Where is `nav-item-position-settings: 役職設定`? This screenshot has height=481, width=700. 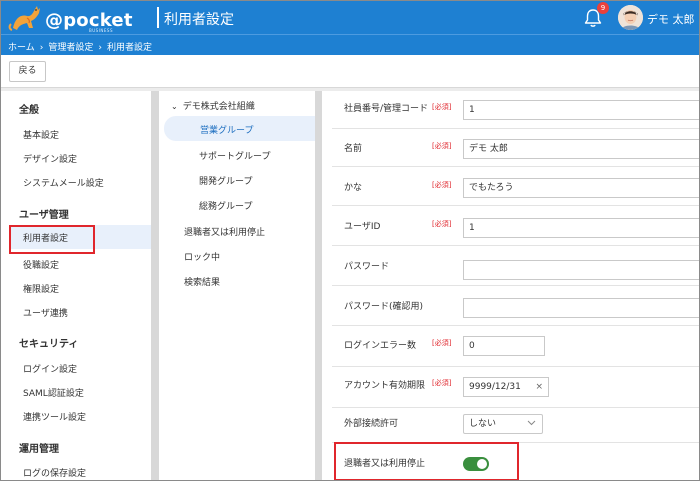
nav-item-position-settings: 役職設定 is located at coordinates (41, 264).